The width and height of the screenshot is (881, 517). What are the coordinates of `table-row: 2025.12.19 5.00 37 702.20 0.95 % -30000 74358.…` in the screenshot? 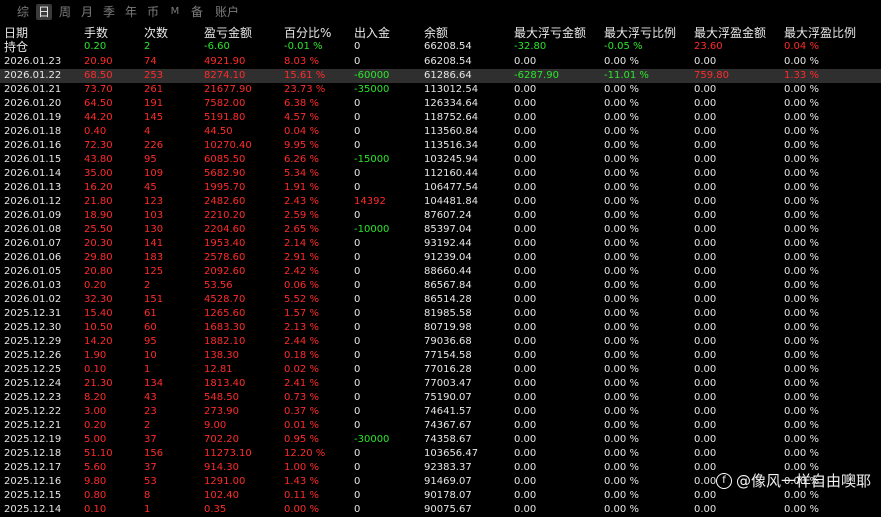 It's located at (440, 440).